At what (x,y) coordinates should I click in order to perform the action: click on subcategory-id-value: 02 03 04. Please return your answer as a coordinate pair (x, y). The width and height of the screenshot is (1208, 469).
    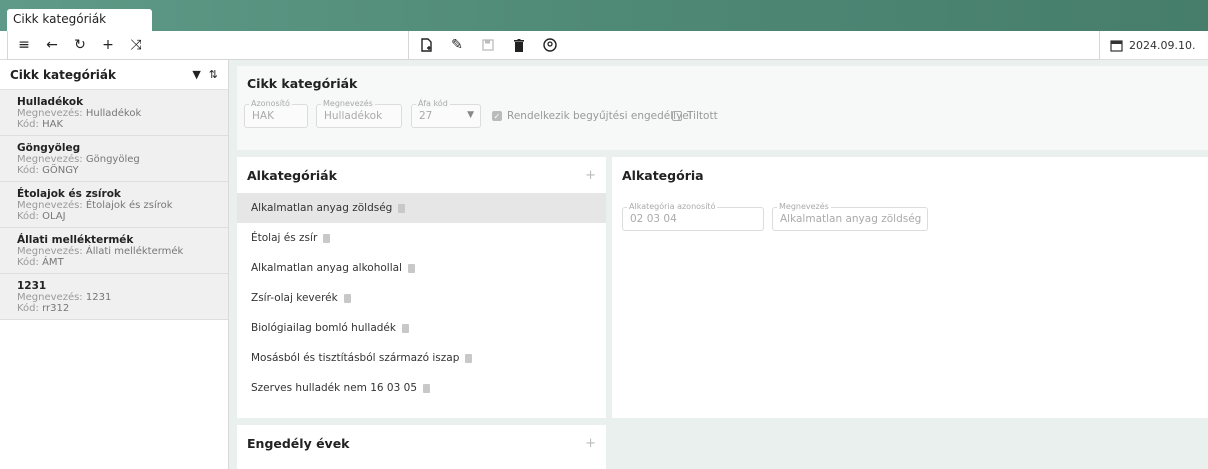
    Looking at the image, I should click on (653, 219).